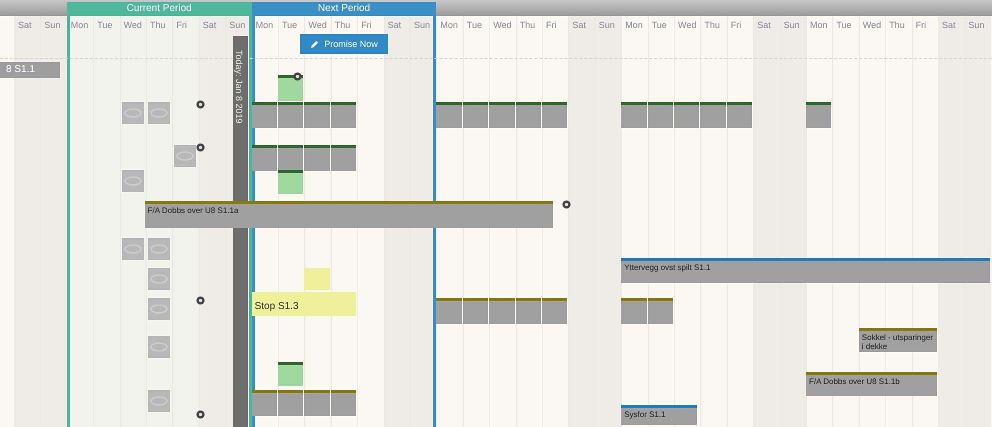 This screenshot has width=992, height=427. I want to click on task-title: Sysfor S1.1, so click(645, 415).